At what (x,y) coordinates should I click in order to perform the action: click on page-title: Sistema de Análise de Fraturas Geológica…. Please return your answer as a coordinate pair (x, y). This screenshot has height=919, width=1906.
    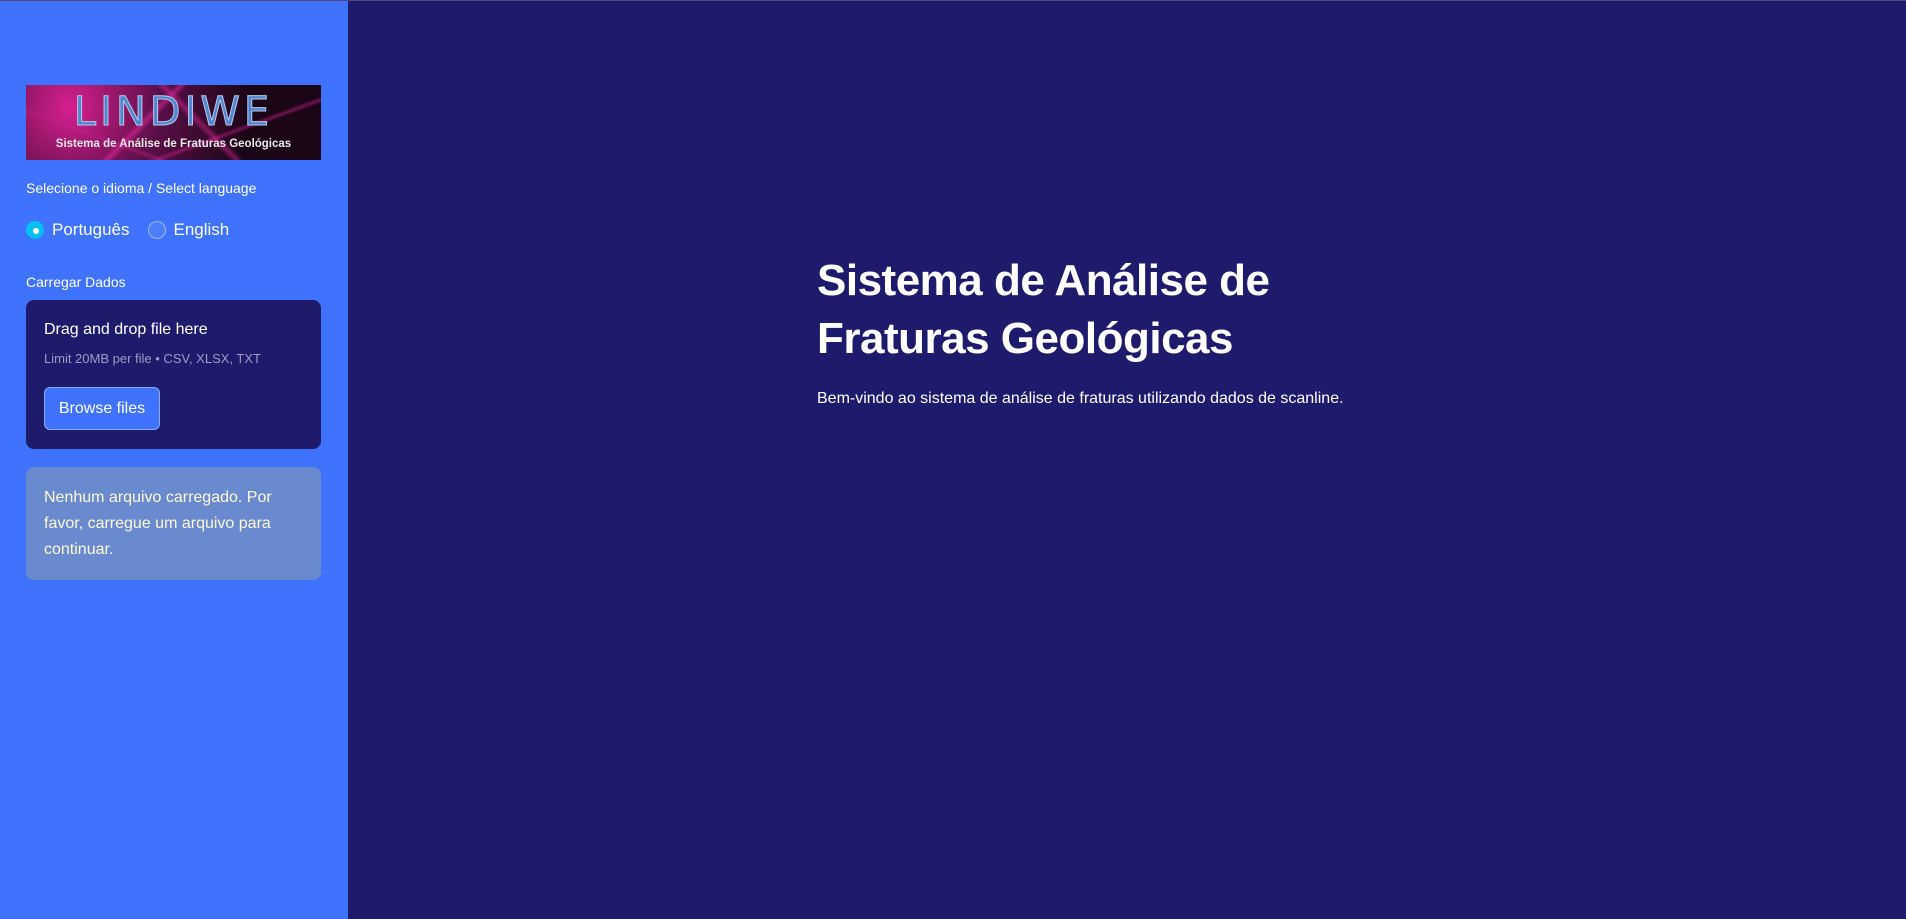
    Looking at the image, I should click on (1043, 309).